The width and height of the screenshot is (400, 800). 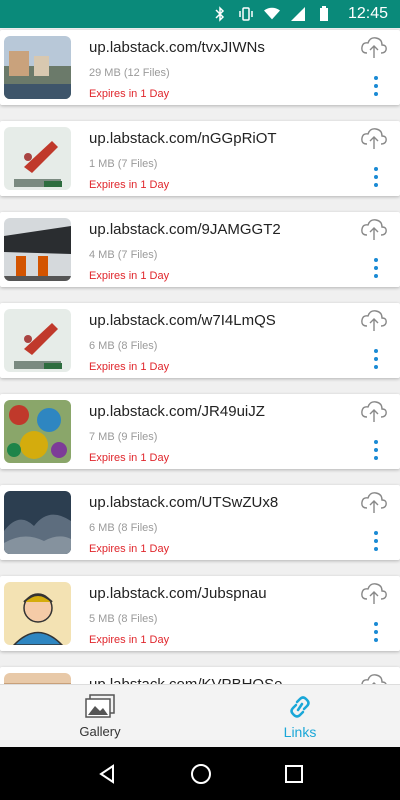 I want to click on link-size: 1 MB (7 Files), so click(x=123, y=164).